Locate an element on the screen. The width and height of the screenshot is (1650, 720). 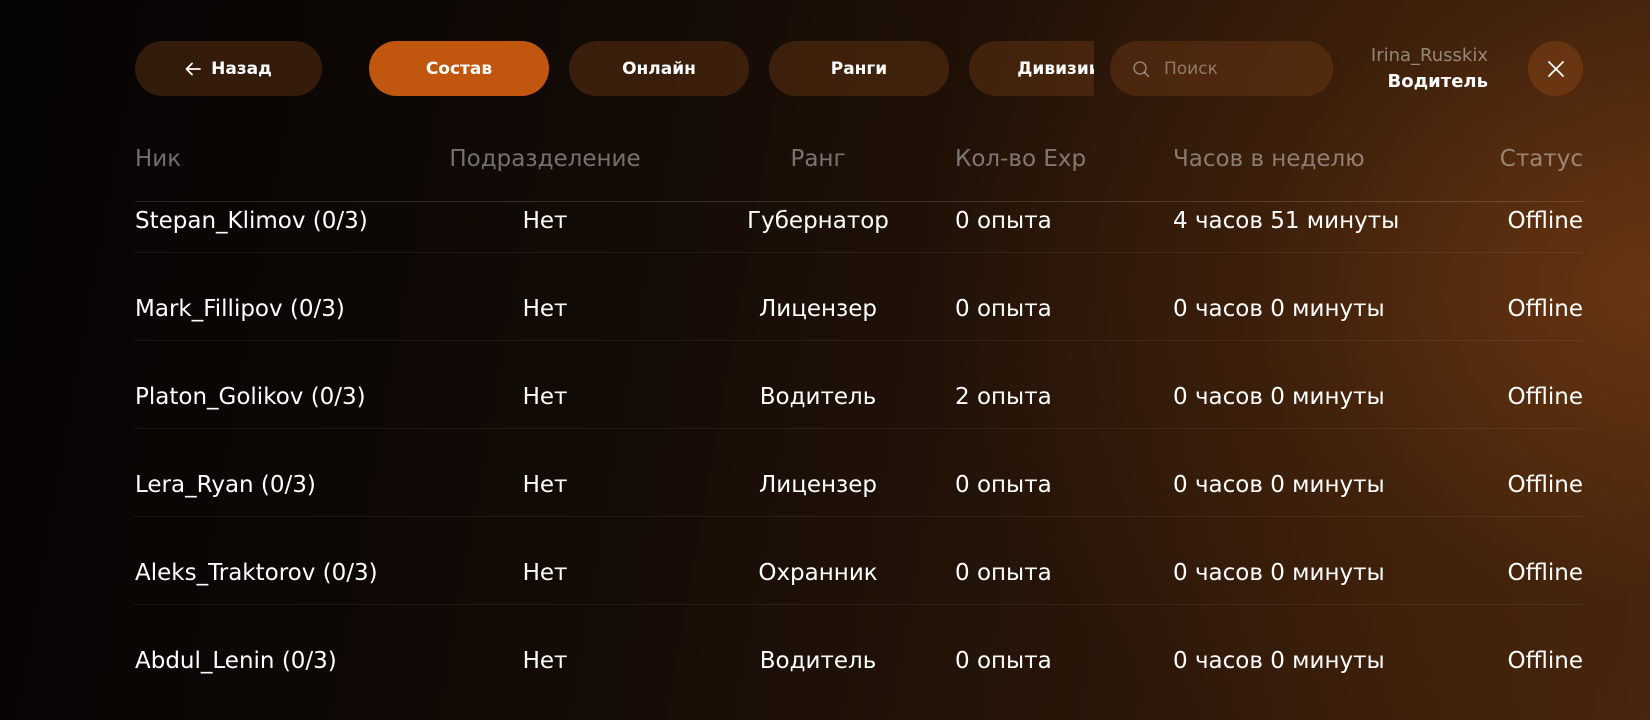
close-button is located at coordinates (1555, 68).